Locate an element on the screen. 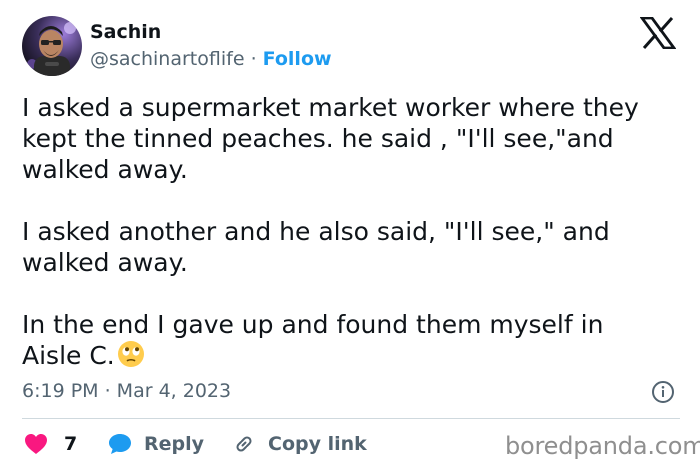 Image resolution: width=700 pixels, height=471 pixels. heart-icon is located at coordinates (36, 444).